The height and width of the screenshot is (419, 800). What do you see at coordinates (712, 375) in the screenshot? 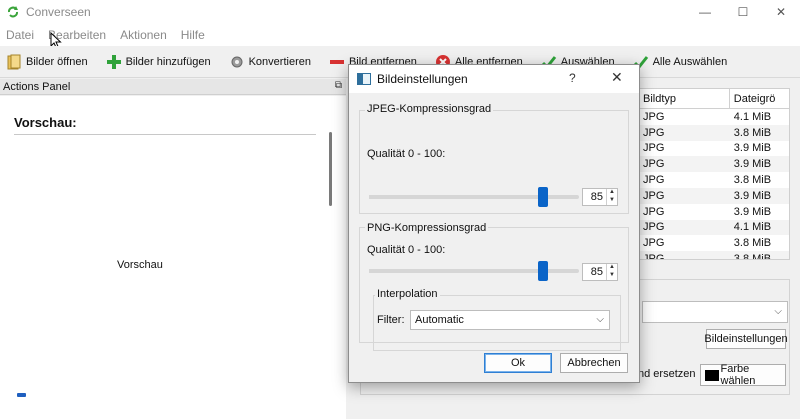
I see `color-swatch` at bounding box center [712, 375].